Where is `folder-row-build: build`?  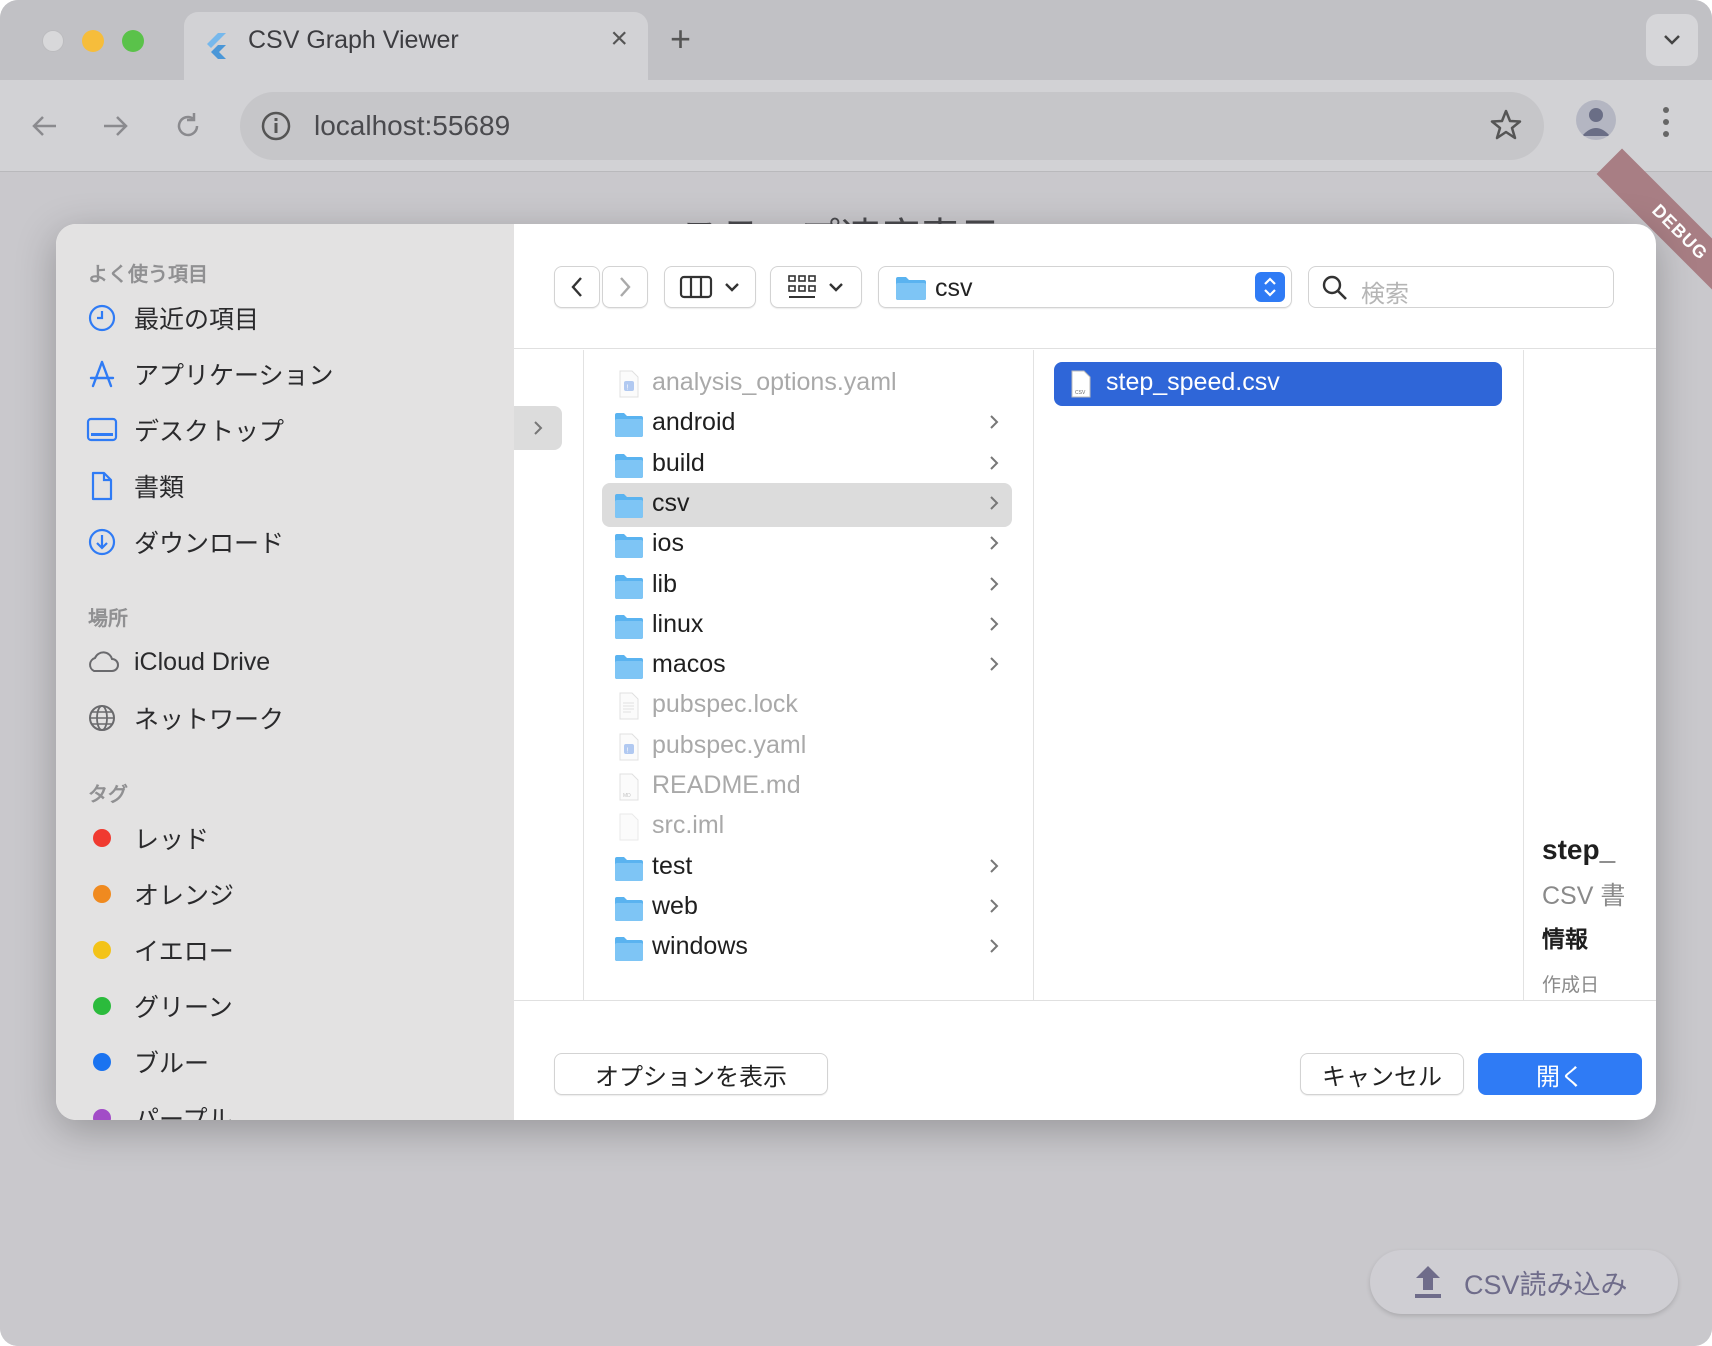
folder-row-build: build is located at coordinates (807, 465).